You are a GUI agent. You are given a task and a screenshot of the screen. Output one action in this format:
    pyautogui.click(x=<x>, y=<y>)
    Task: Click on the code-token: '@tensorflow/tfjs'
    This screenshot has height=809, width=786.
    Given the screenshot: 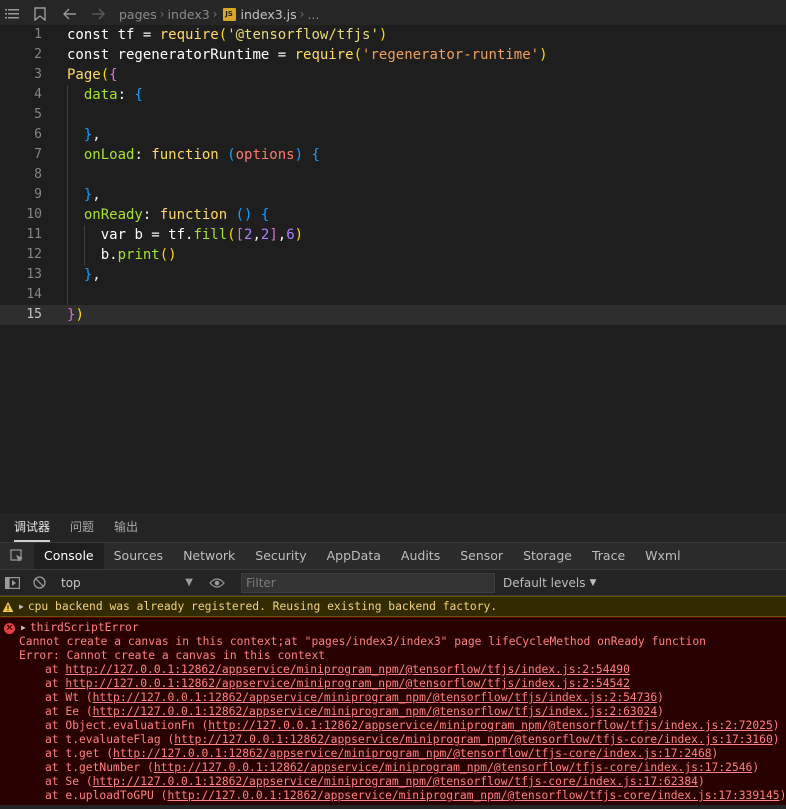 What is the action you would take?
    pyautogui.click(x=303, y=35)
    